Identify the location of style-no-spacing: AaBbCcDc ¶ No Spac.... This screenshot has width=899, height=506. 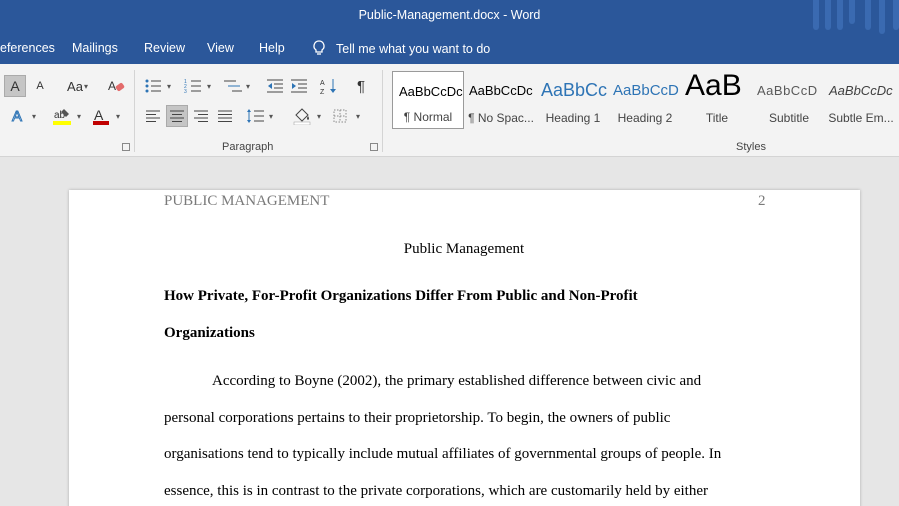
(501, 100).